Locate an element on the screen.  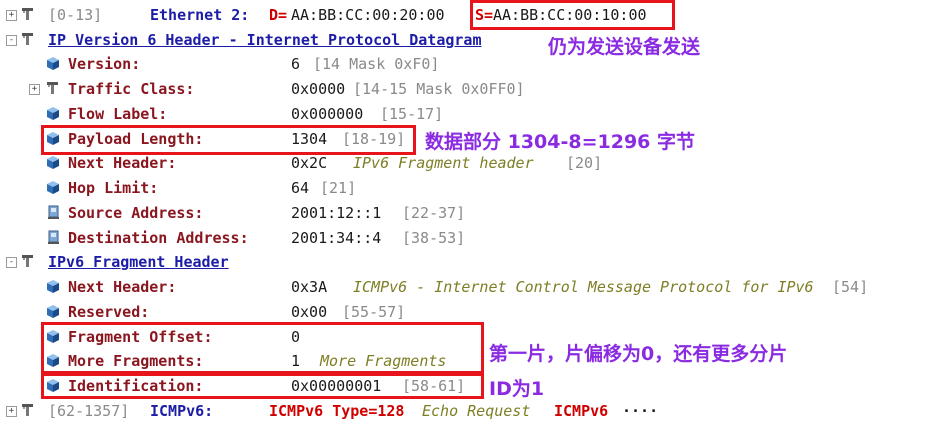
field-value: 0x000000 is located at coordinates (327, 114).